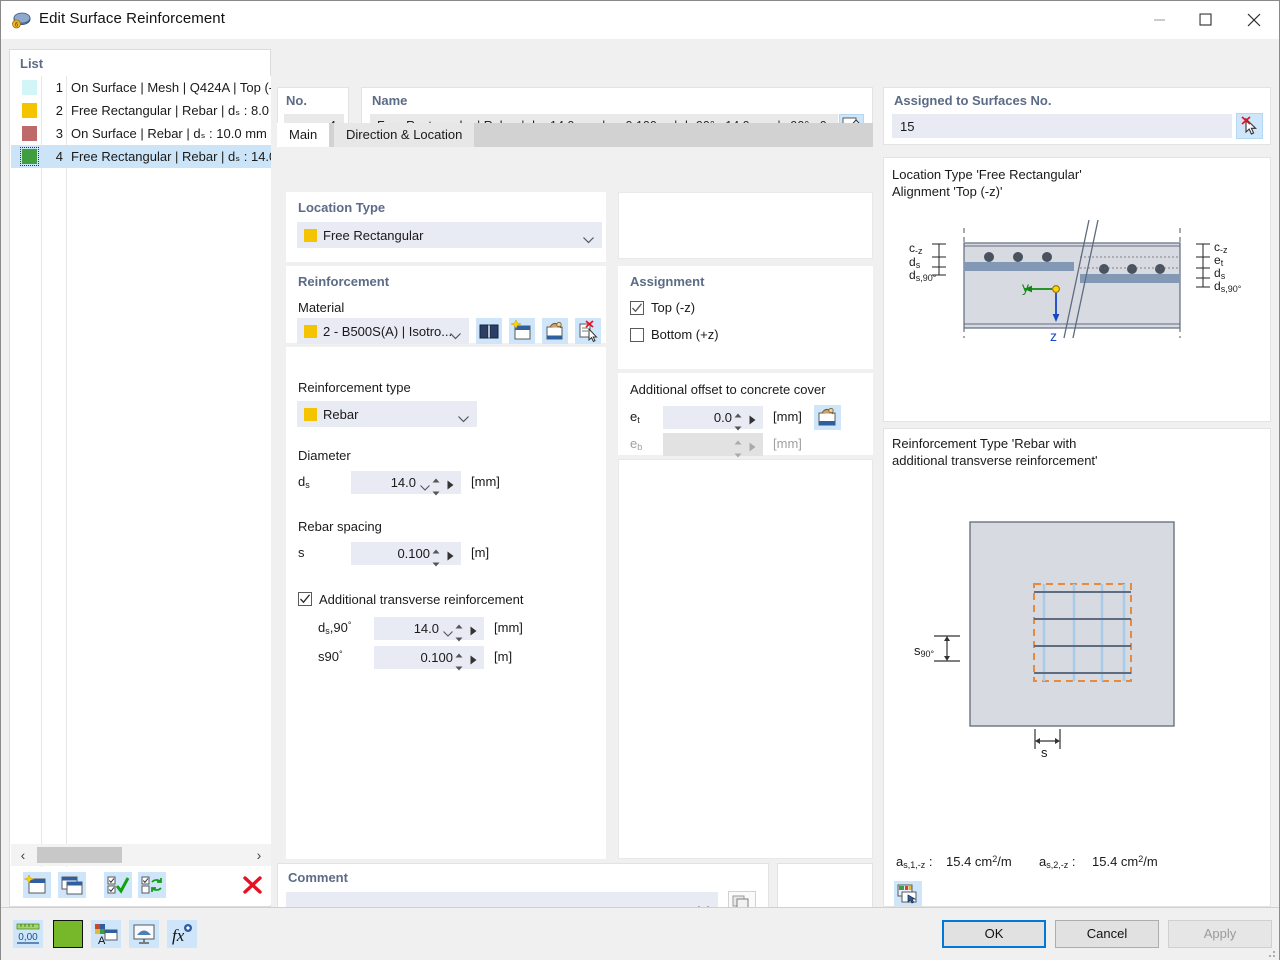 The height and width of the screenshot is (960, 1280). What do you see at coordinates (1249, 126) in the screenshot?
I see `deselect-pick-icon` at bounding box center [1249, 126].